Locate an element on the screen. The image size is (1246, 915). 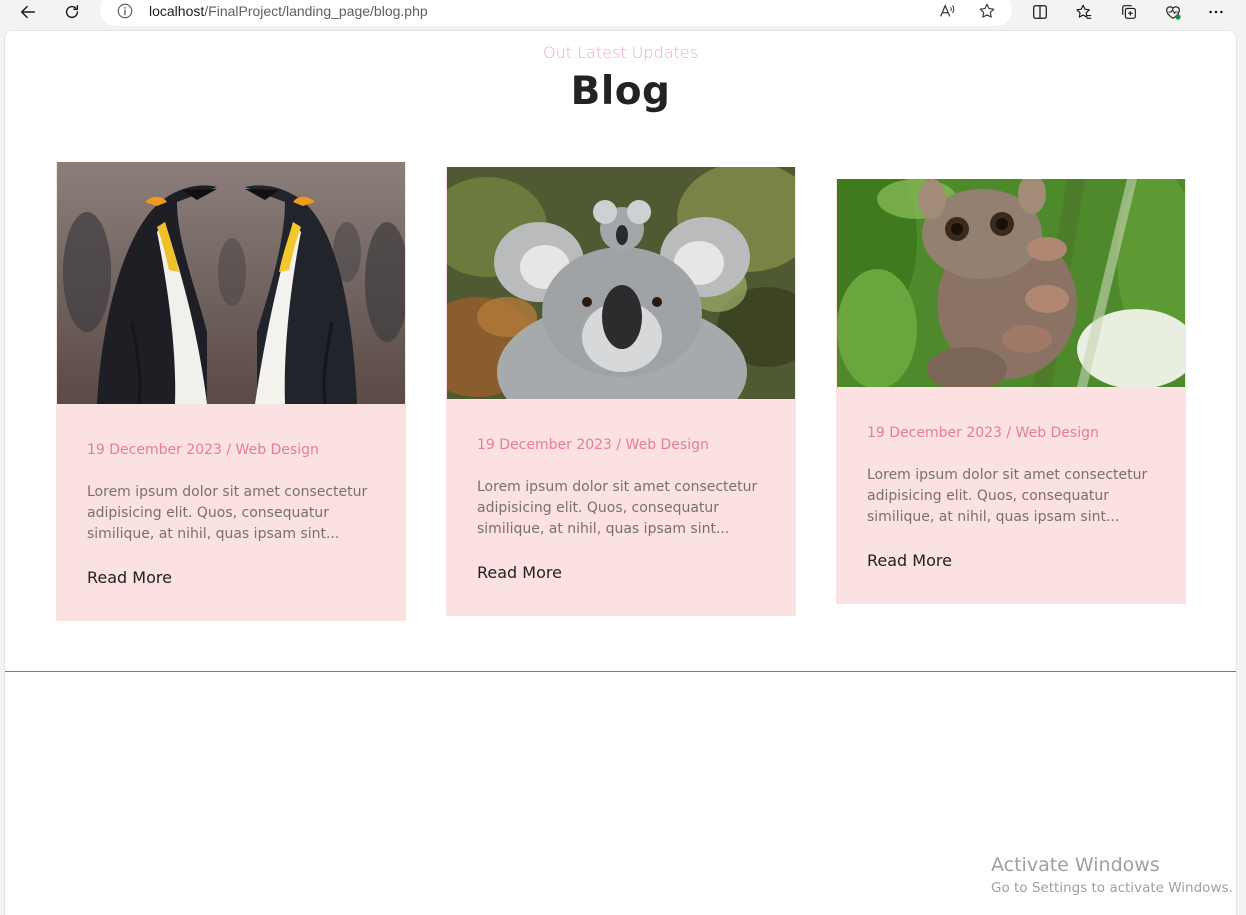
more-options-icon is located at coordinates (1216, 12).